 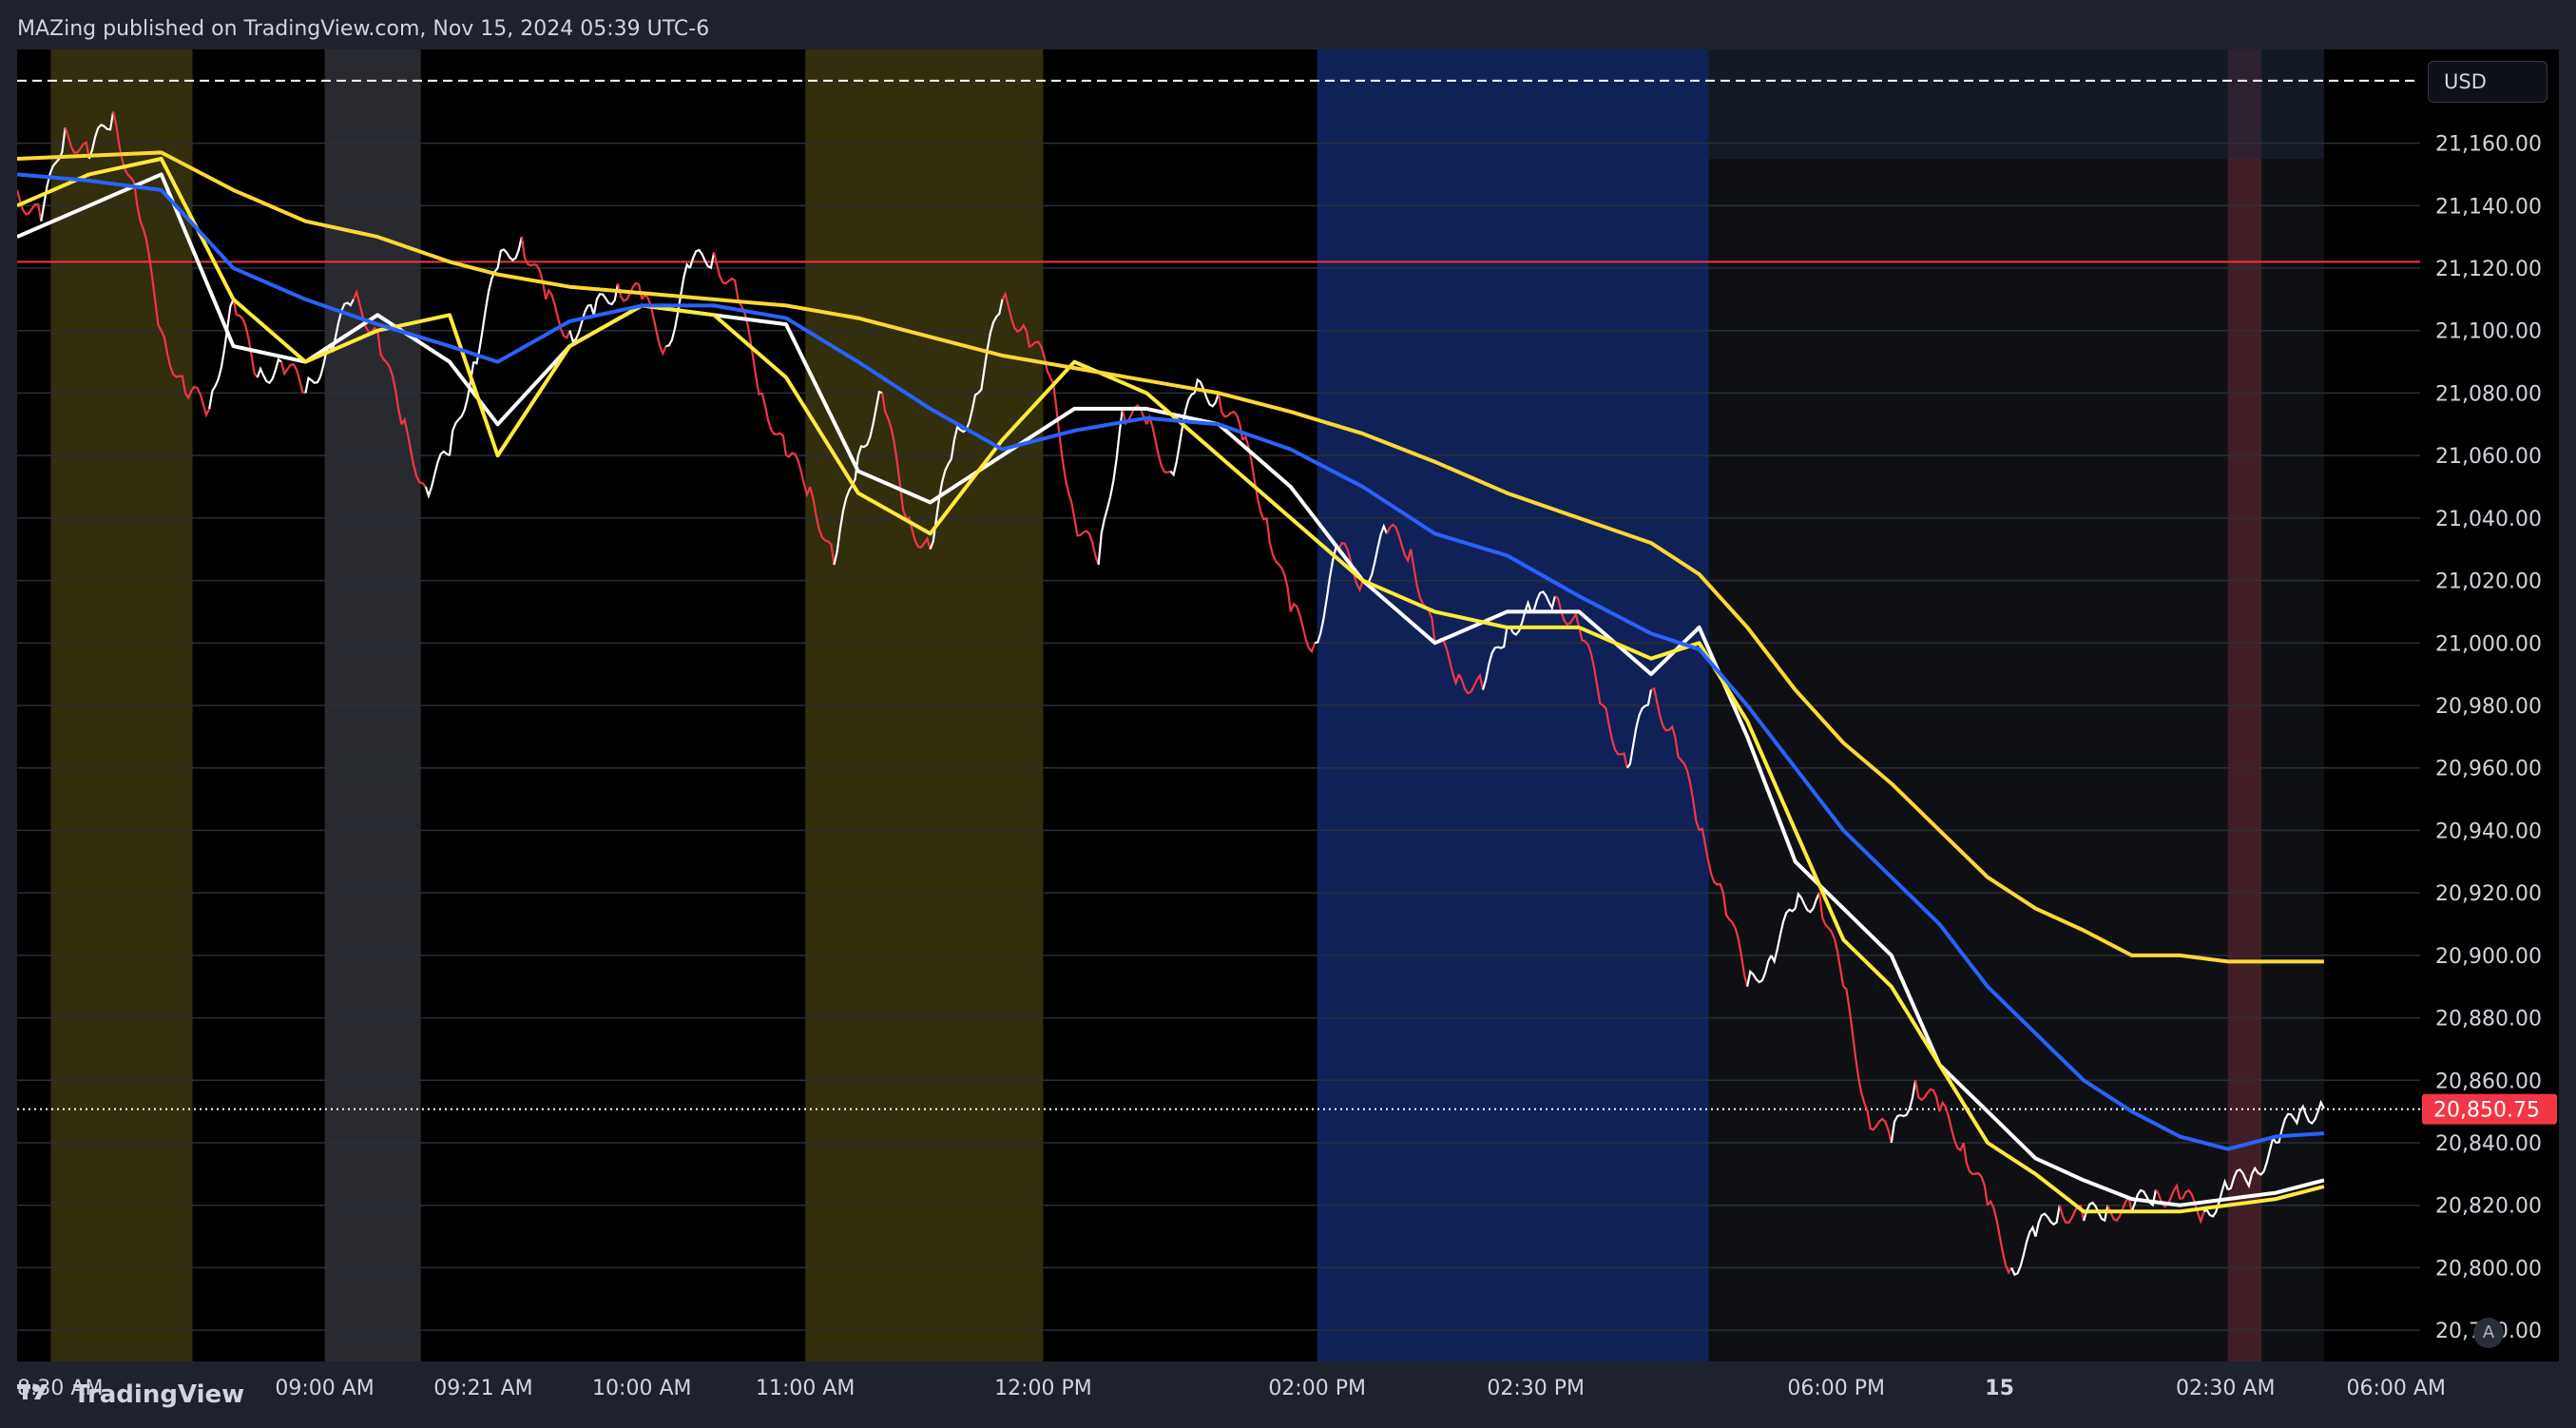 What do you see at coordinates (2486, 1111) in the screenshot?
I see `current-price-label: 20,850.75` at bounding box center [2486, 1111].